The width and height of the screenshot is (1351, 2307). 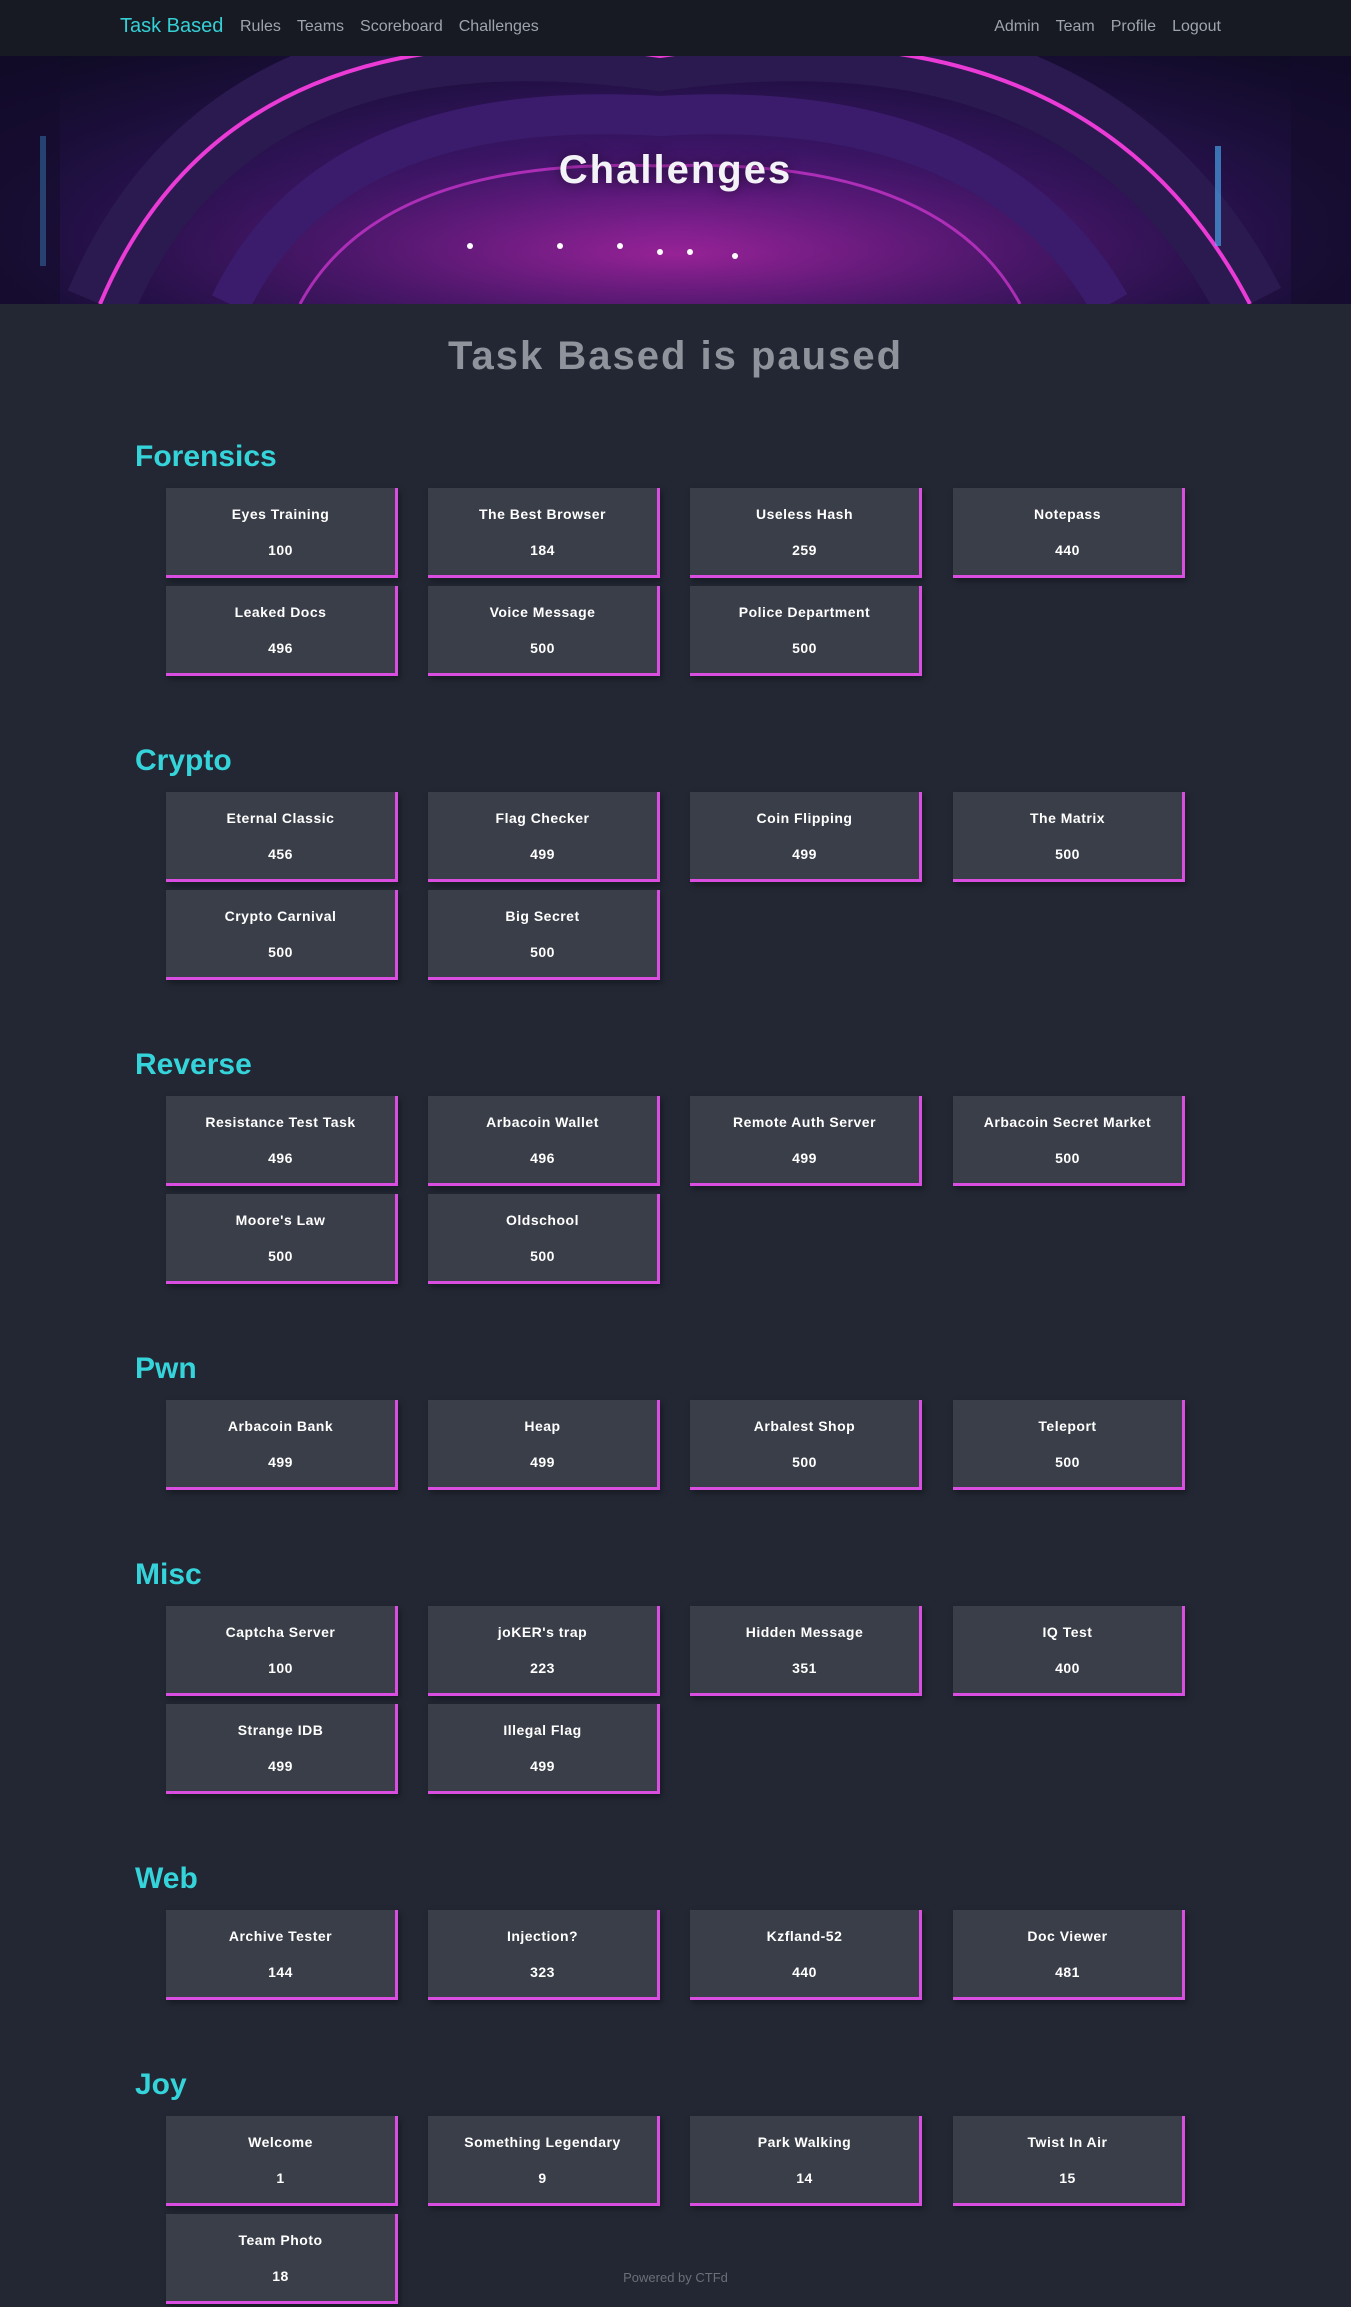 I want to click on challenge-card: Heap 499, so click(x=544, y=1445).